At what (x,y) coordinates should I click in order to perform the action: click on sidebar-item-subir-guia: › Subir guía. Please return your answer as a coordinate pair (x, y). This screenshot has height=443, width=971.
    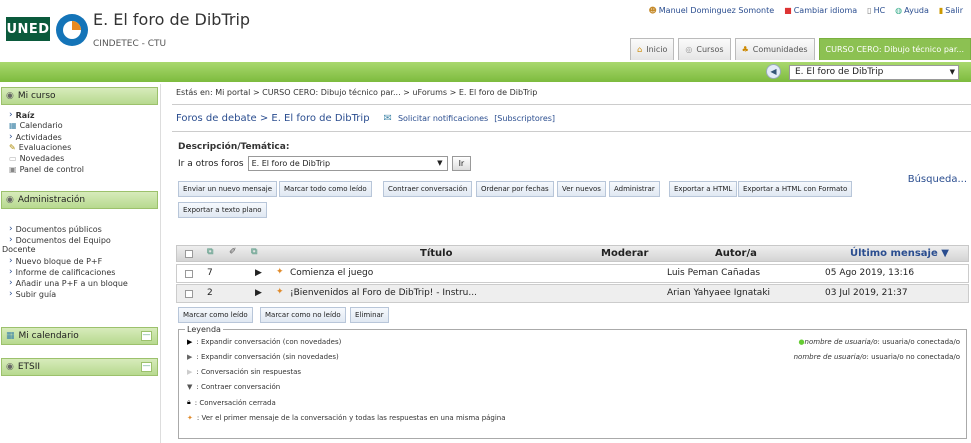
    Looking at the image, I should click on (32, 294).